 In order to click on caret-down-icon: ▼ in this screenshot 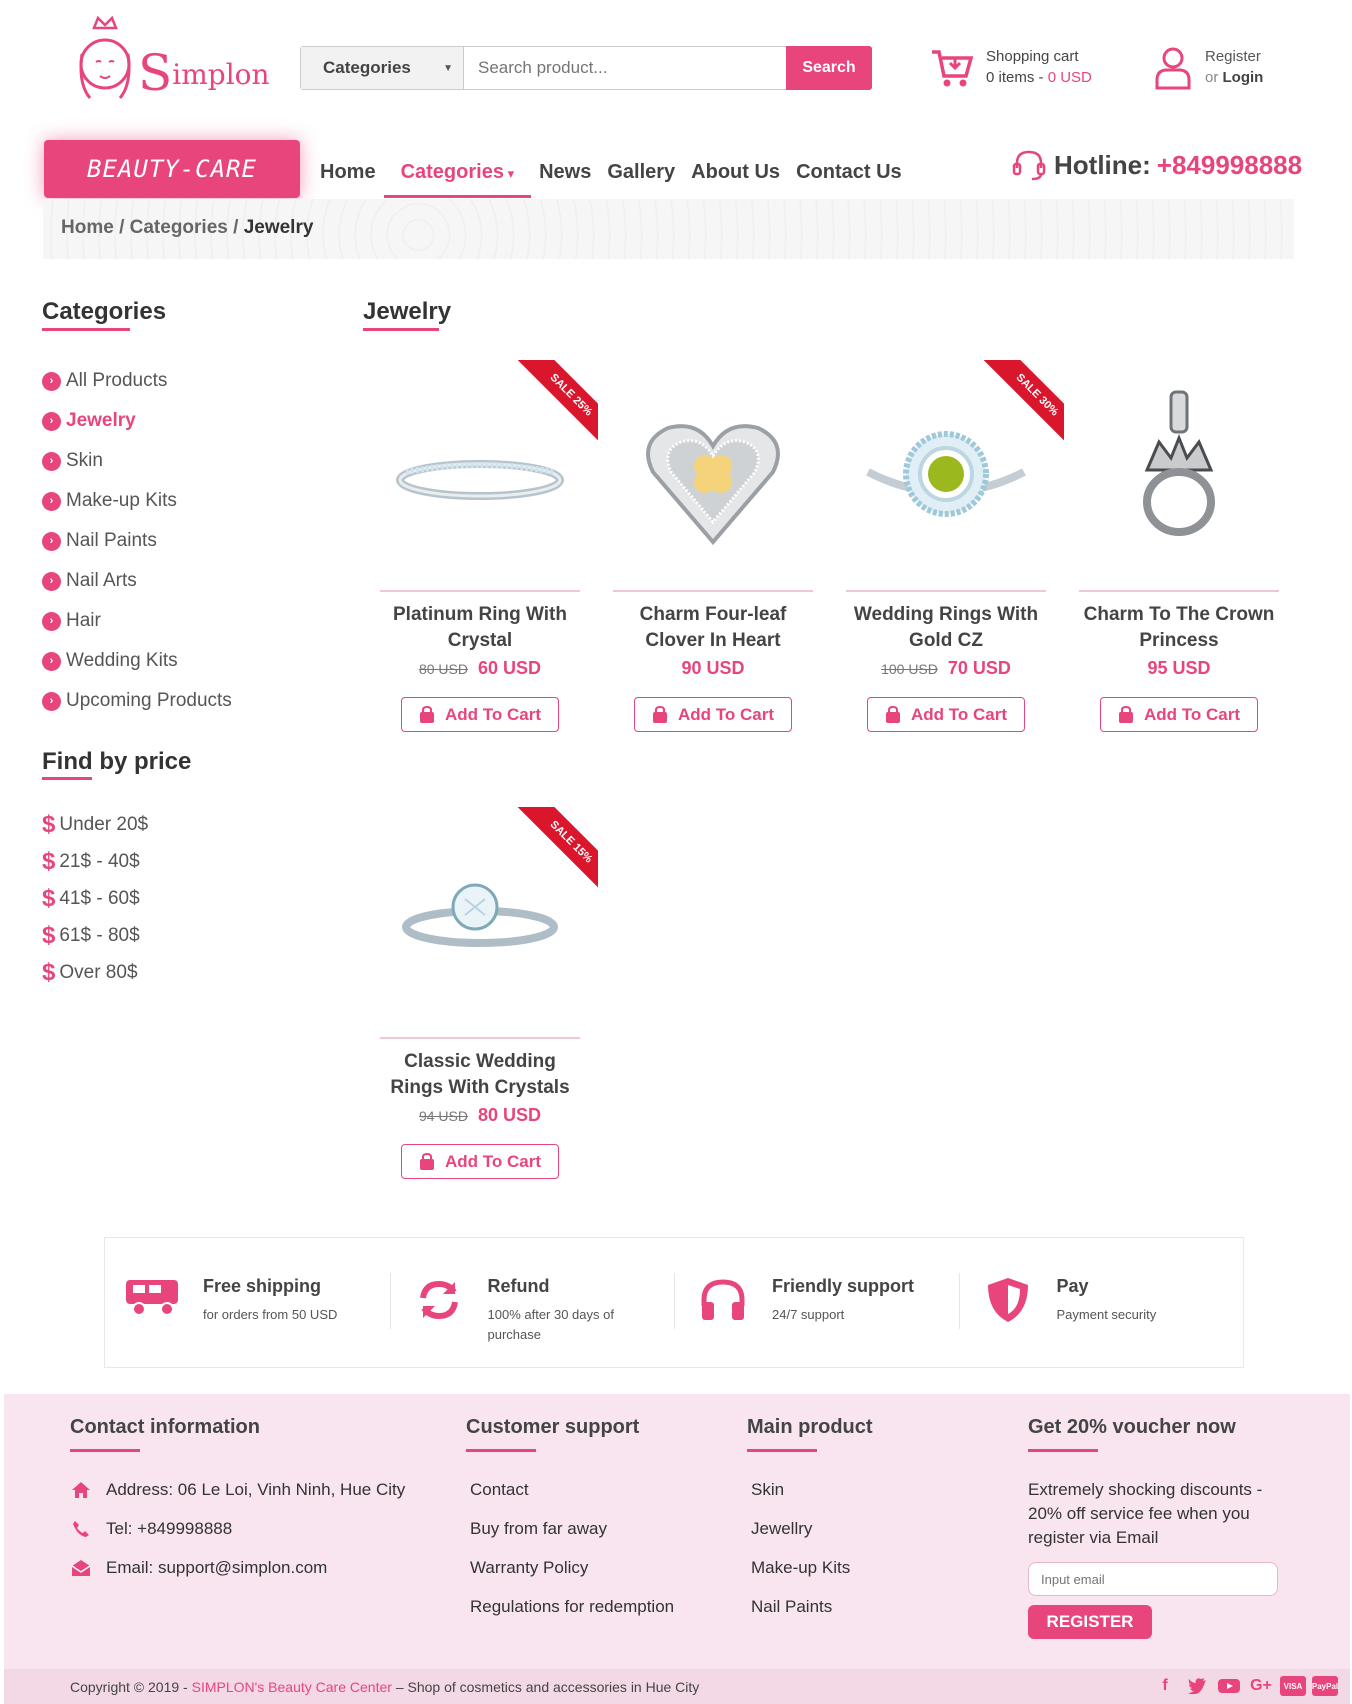, I will do `click(448, 68)`.